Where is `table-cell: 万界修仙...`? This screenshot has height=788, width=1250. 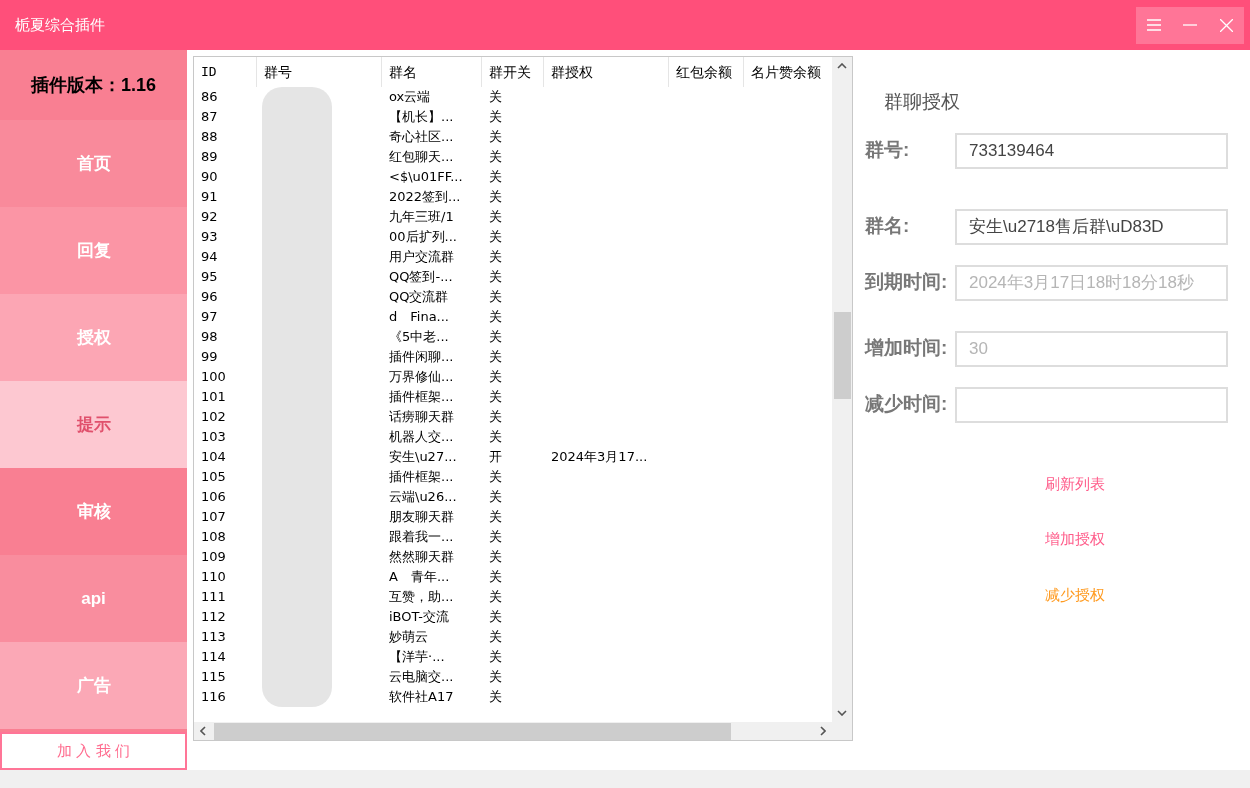
table-cell: 万界修仙... is located at coordinates (421, 377).